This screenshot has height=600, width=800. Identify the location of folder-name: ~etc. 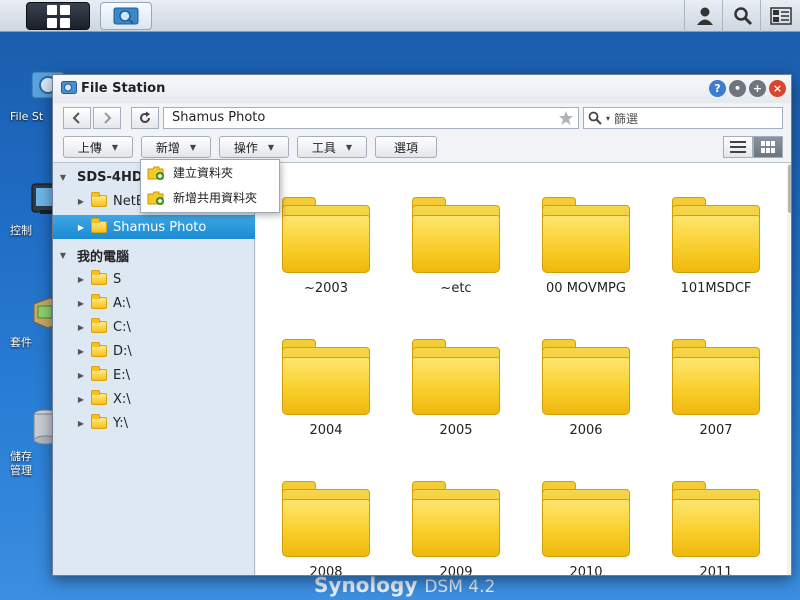
(456, 288).